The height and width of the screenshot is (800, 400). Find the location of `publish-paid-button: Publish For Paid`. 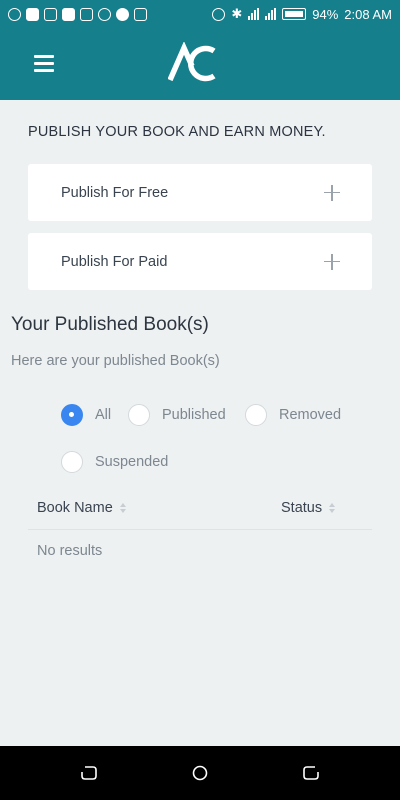

publish-paid-button: Publish For Paid is located at coordinates (200, 261).